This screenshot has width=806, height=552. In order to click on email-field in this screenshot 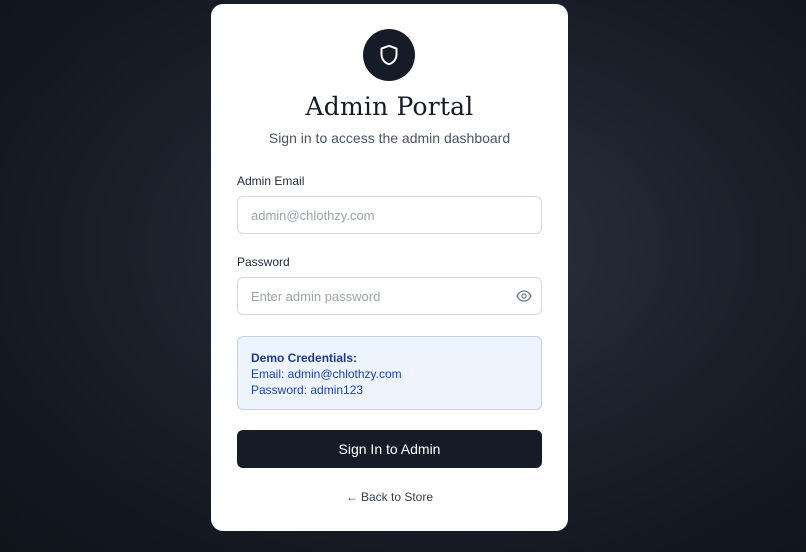, I will do `click(368, 215)`.